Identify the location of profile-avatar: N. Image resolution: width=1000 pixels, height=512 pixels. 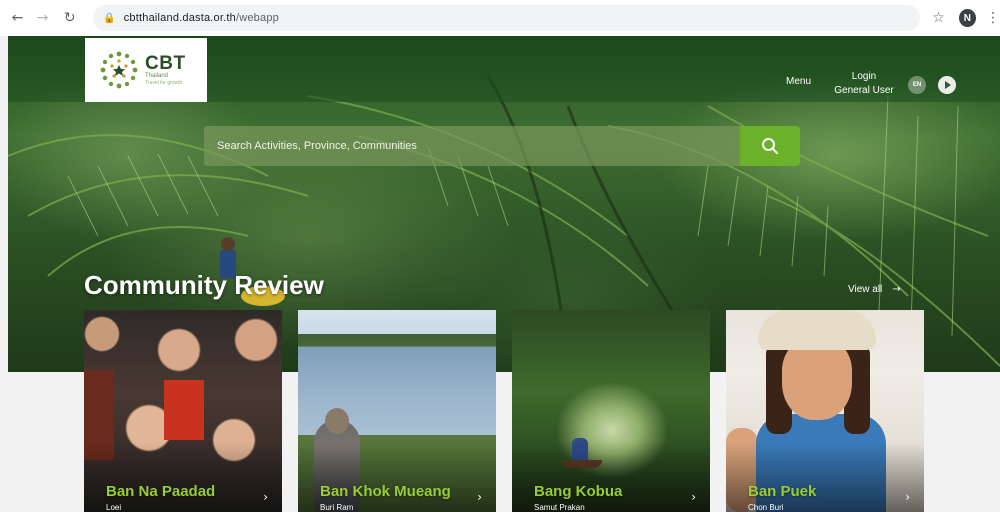
(967, 18).